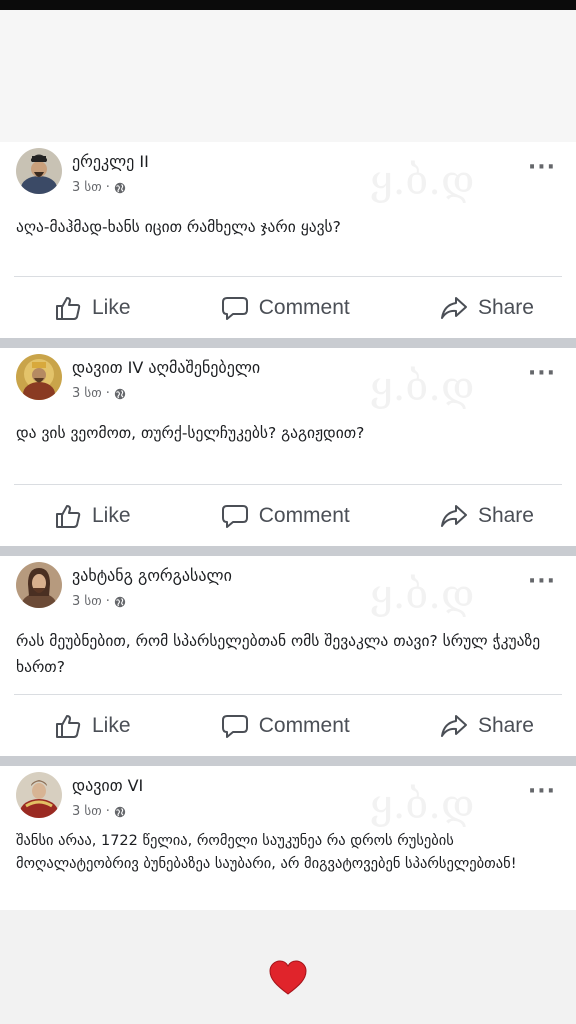 This screenshot has width=576, height=1024. I want to click on post-header: დავით VI 3 სთ · ყ.ბ.დ ···, so click(288, 798).